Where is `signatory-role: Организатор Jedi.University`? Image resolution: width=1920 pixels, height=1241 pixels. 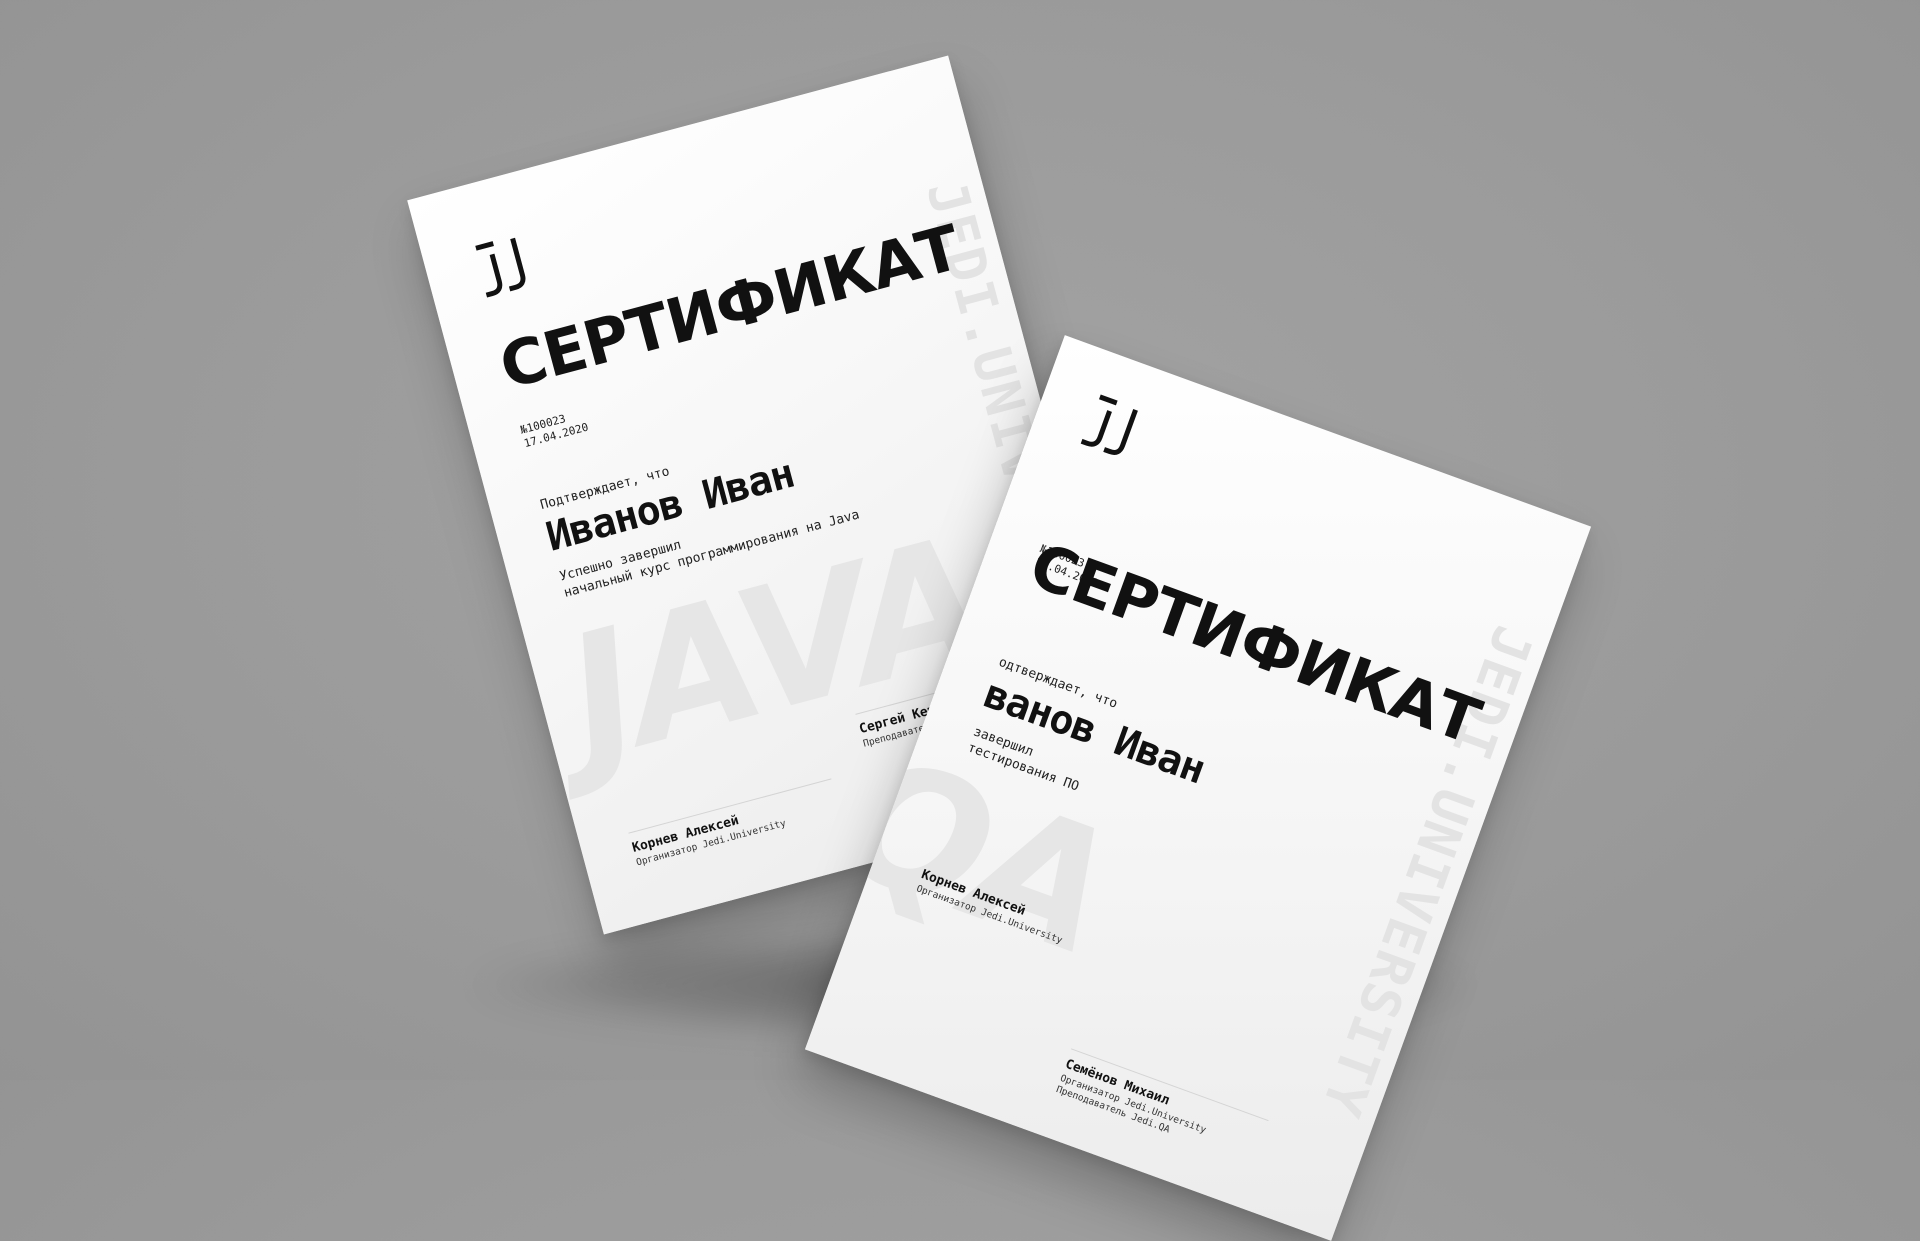
signatory-role: Организатор Jedi.University is located at coordinates (1133, 1104).